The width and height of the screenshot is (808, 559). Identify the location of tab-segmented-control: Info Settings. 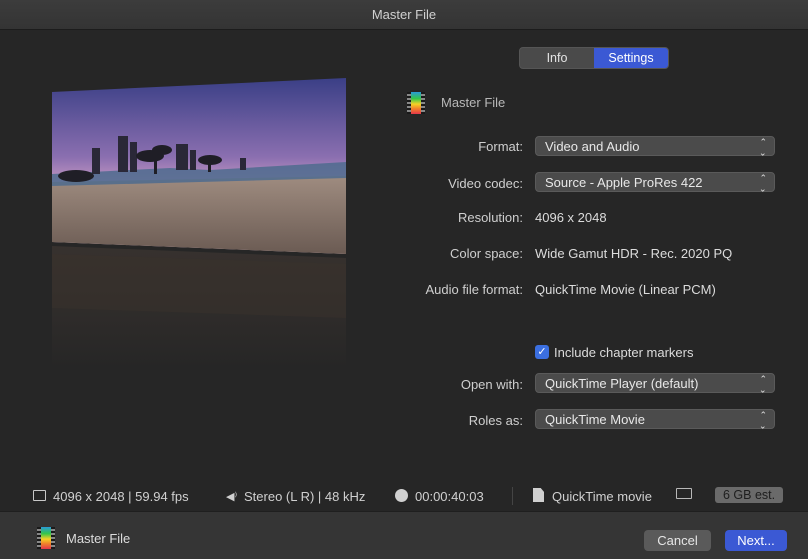
(594, 58).